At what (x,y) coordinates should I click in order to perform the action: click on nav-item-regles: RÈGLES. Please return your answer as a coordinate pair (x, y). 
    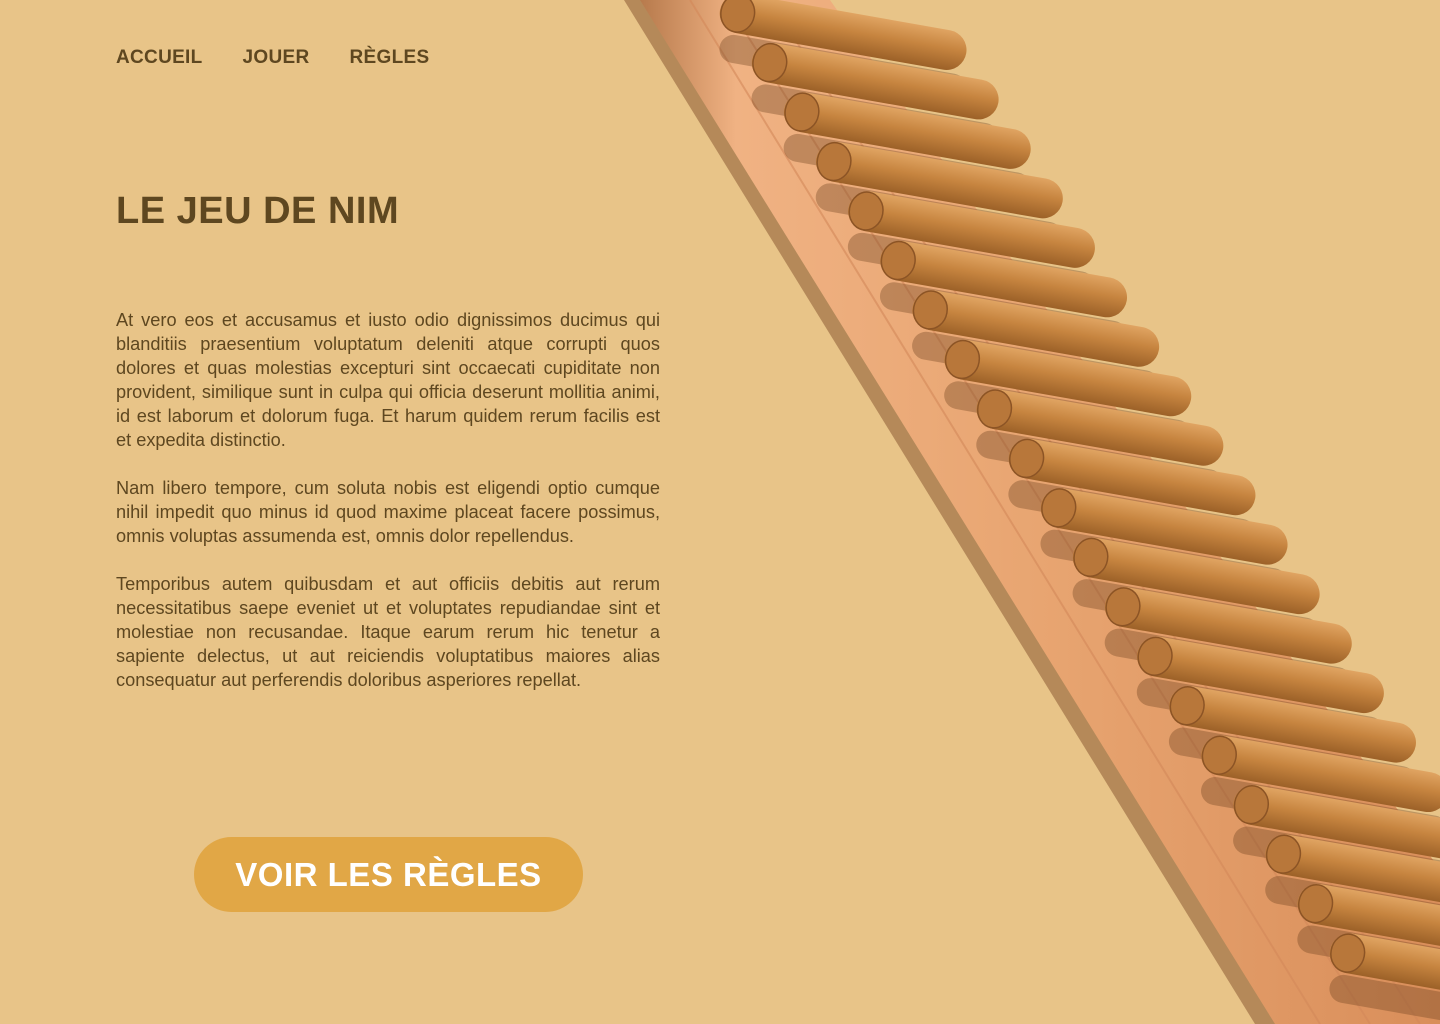
    Looking at the image, I should click on (390, 58).